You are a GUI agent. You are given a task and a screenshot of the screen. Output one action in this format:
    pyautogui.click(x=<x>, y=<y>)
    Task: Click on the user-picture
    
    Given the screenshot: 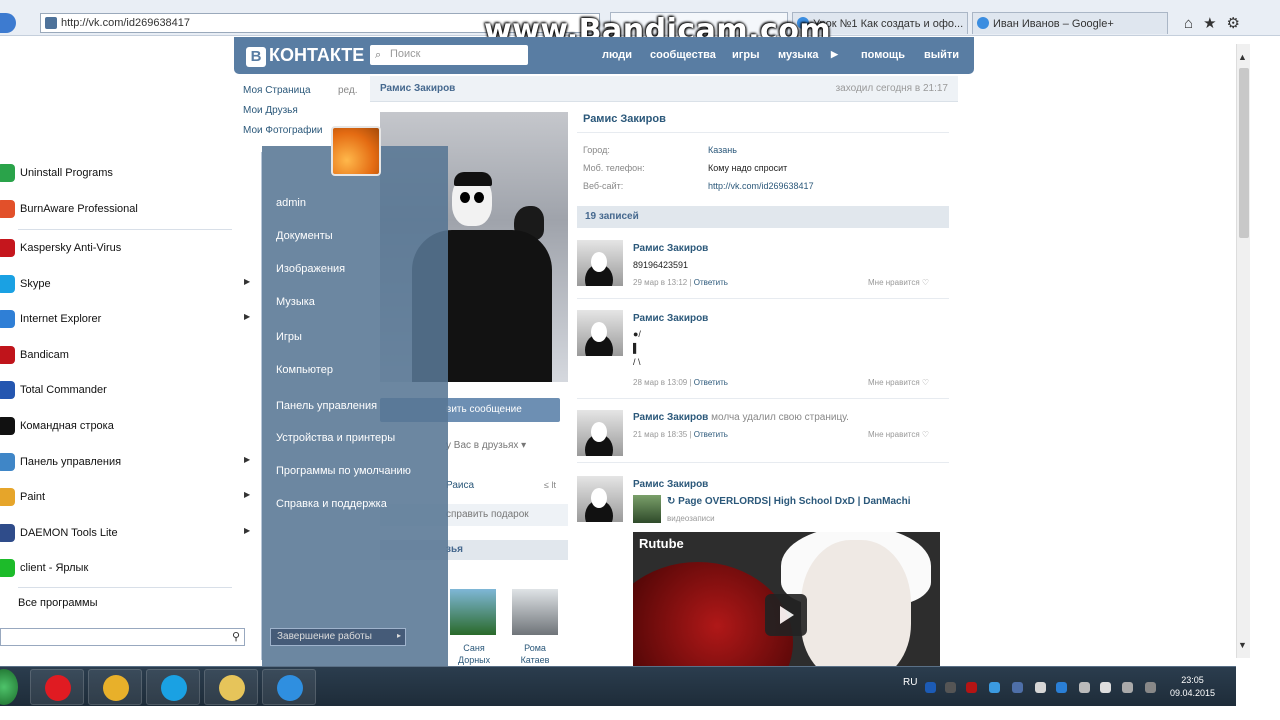 What is the action you would take?
    pyautogui.click(x=356, y=151)
    